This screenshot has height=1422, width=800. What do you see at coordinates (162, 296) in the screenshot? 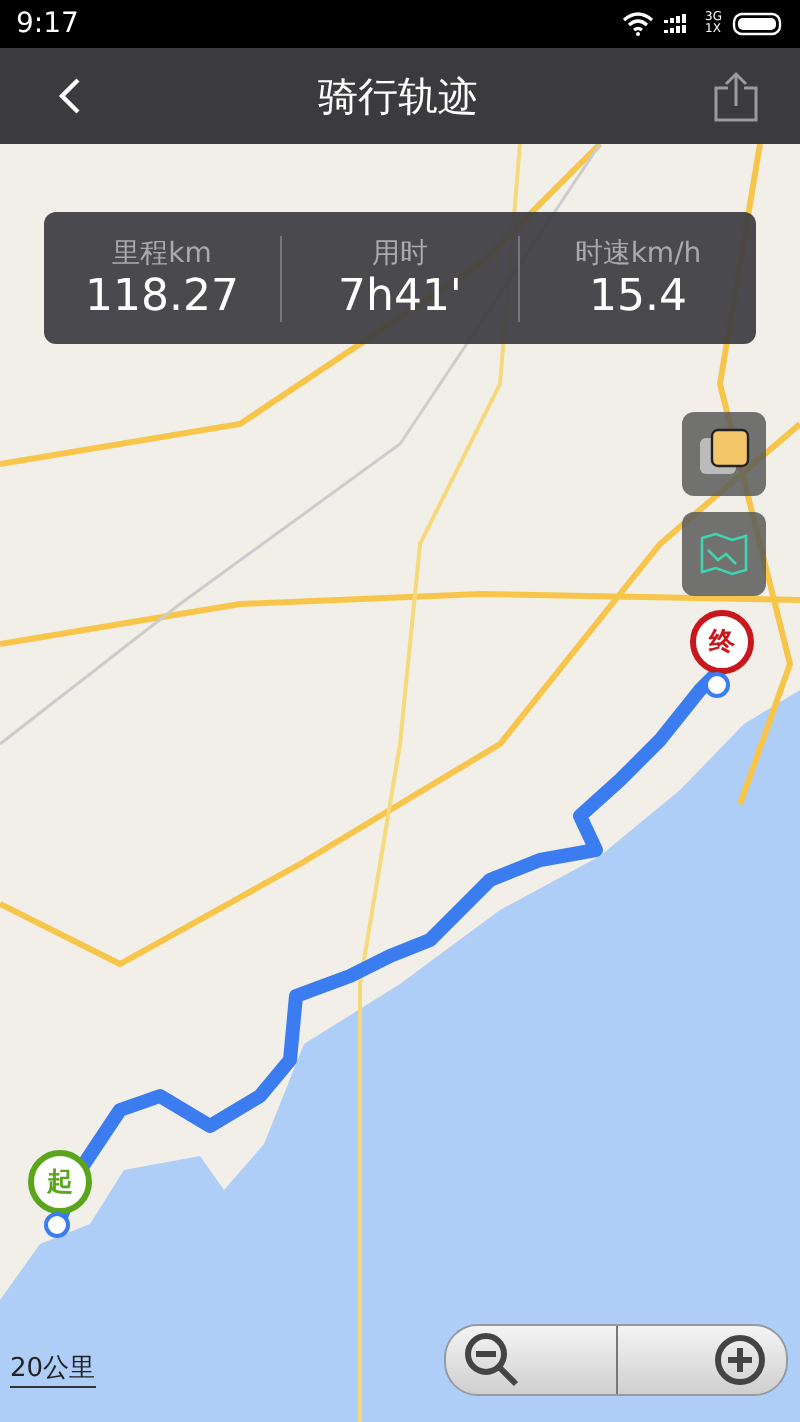
I see `stat-value: 118.27` at bounding box center [162, 296].